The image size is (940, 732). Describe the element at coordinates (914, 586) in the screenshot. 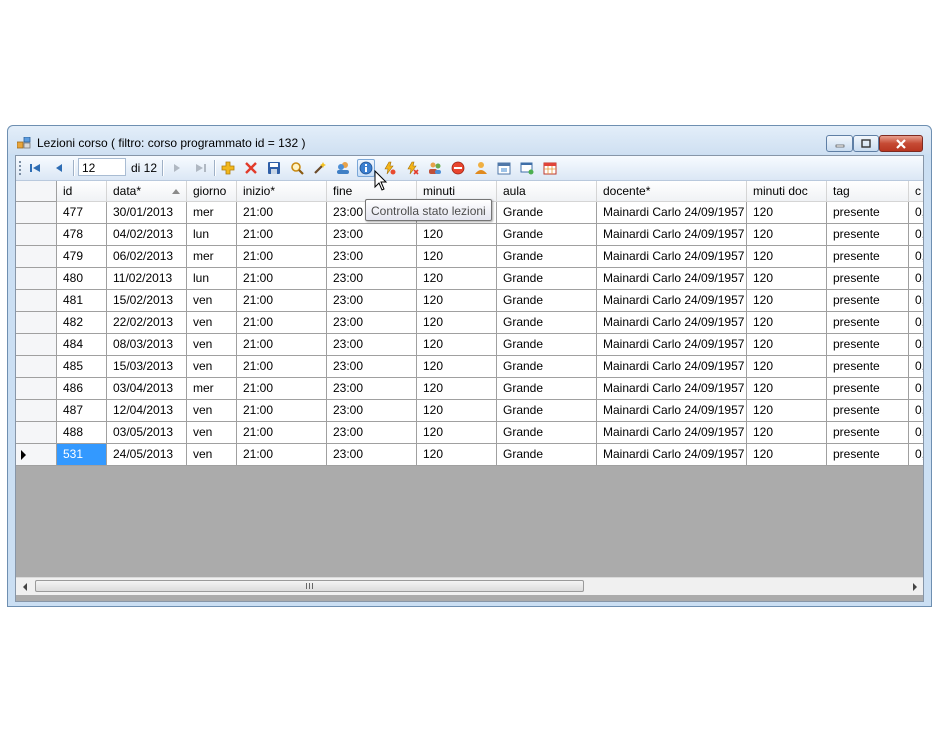

I see `scroll-right-button` at that location.